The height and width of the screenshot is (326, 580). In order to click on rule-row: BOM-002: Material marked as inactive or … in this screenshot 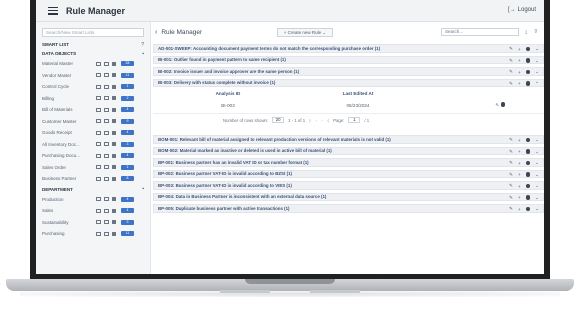, I will do `click(348, 150)`.